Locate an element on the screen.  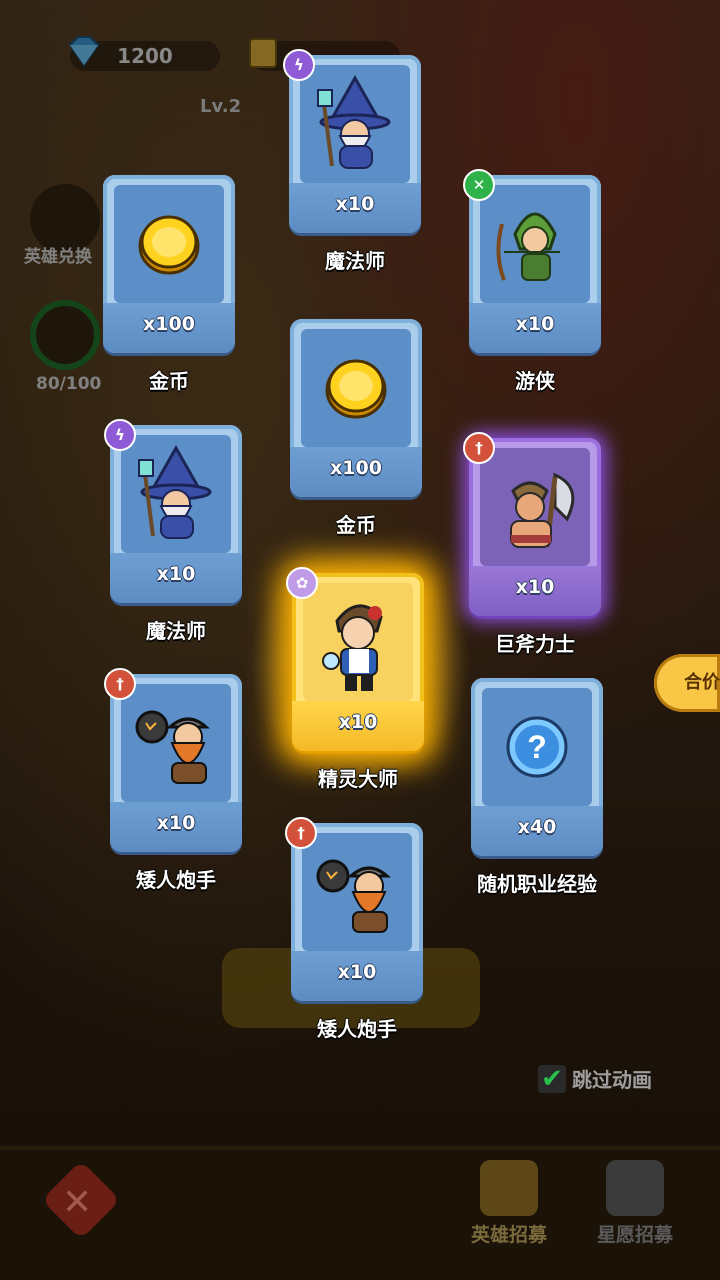
card-name: 随机职业经验 is located at coordinates (537, 884).